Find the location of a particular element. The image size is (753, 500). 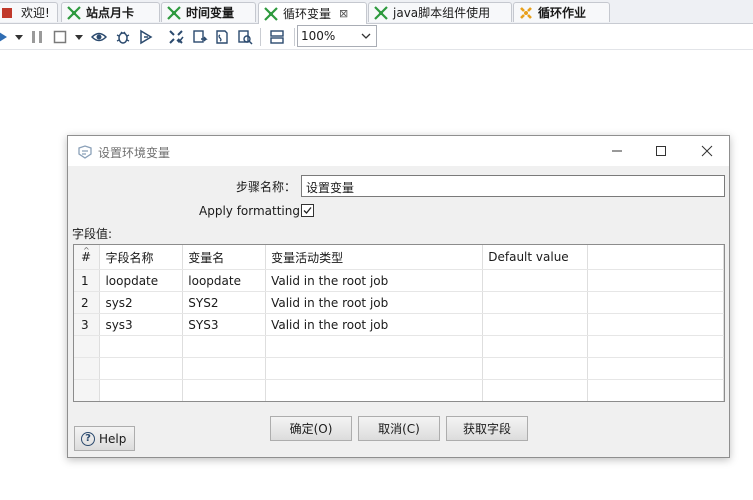

show-results-icon is located at coordinates (277, 37).